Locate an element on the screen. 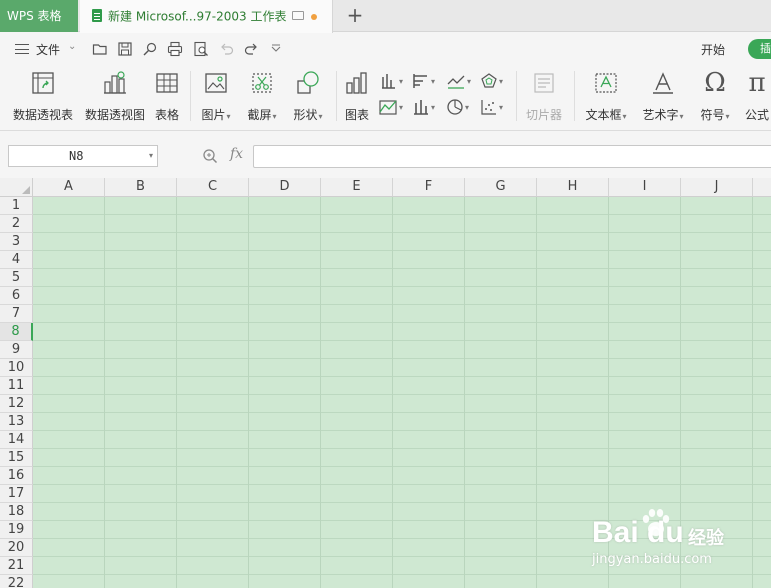  column-header: H is located at coordinates (573, 187).